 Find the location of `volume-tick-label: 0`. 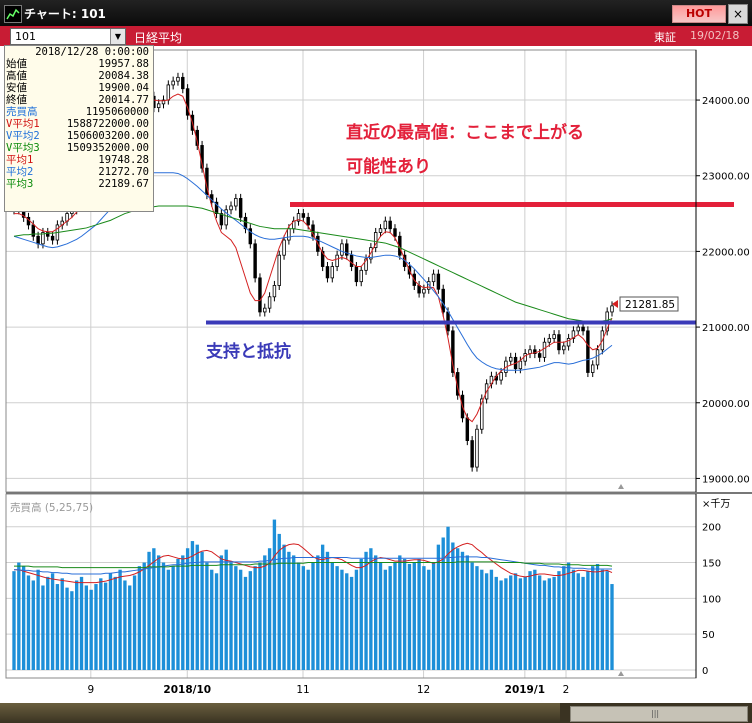

volume-tick-label: 0 is located at coordinates (705, 671).